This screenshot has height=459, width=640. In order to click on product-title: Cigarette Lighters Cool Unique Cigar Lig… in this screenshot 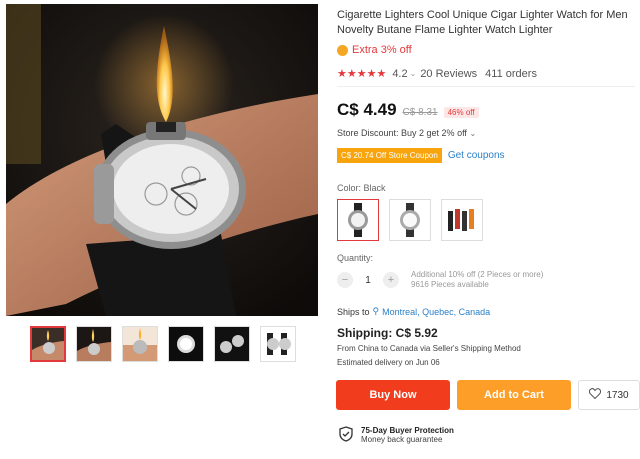, I will do `click(482, 22)`.